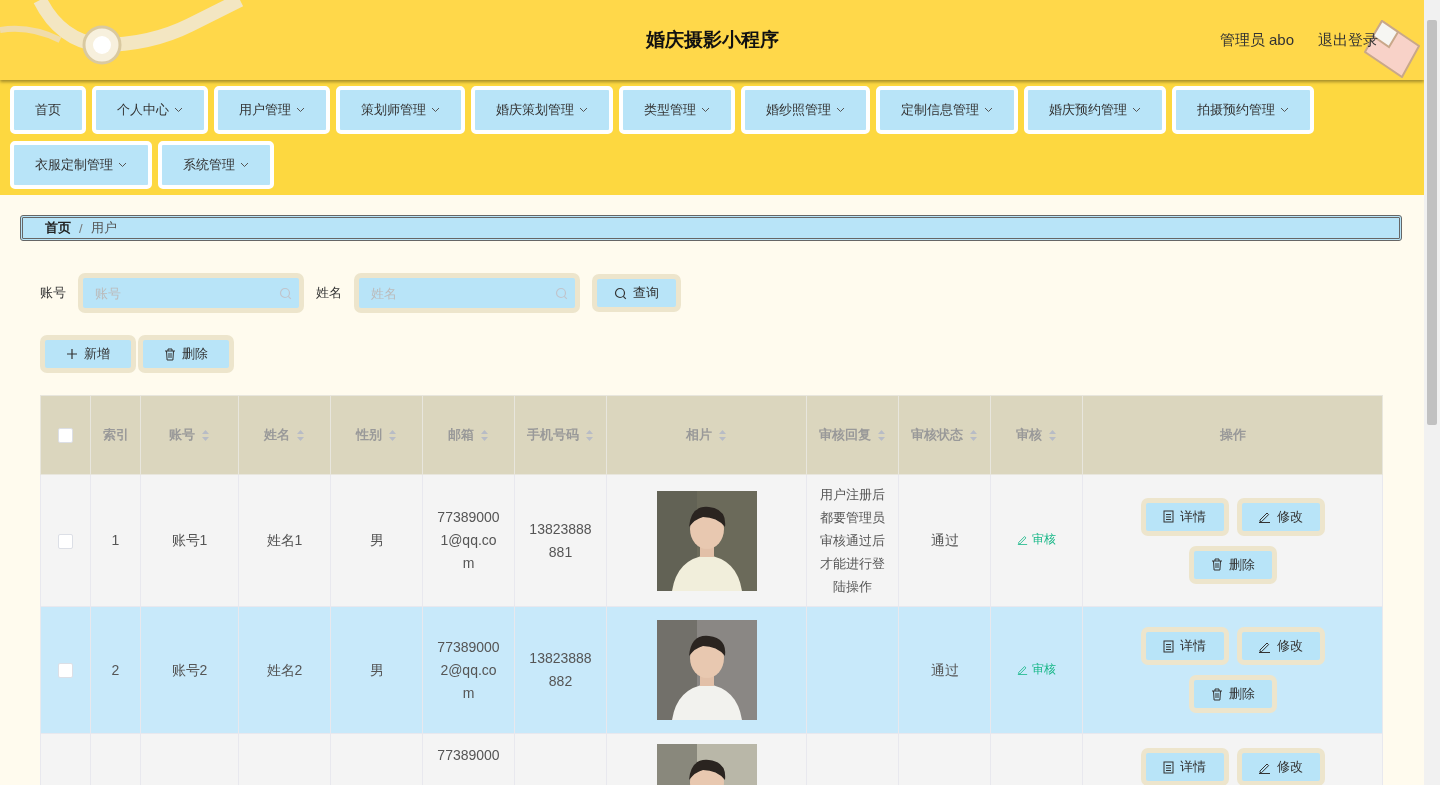 This screenshot has width=1440, height=785. I want to click on phone-cell: 13823888882, so click(560, 669).